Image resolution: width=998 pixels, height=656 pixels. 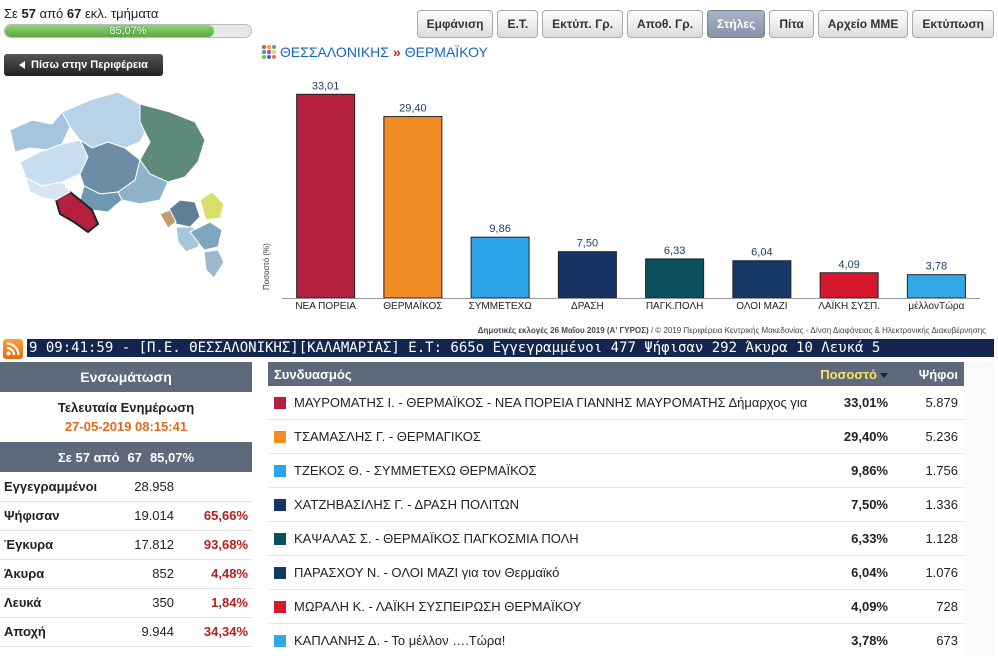 What do you see at coordinates (216, 603) in the screenshot?
I see `turnout-percent: 1,84%` at bounding box center [216, 603].